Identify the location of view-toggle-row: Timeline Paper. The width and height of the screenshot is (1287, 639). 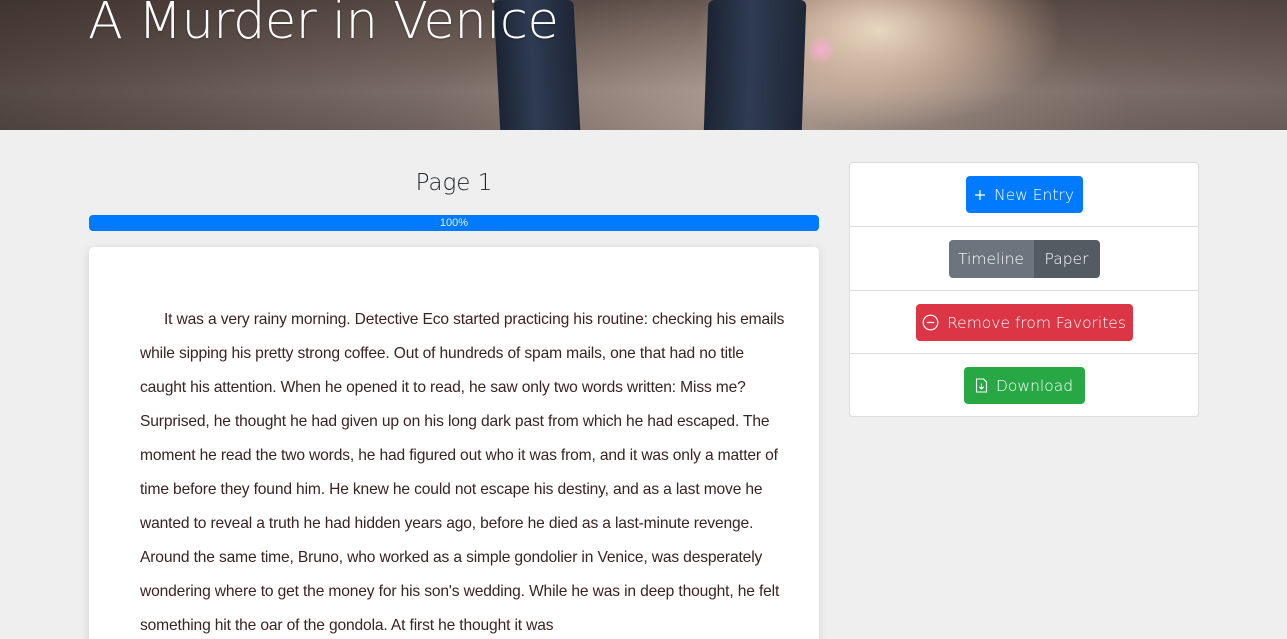
(1024, 258).